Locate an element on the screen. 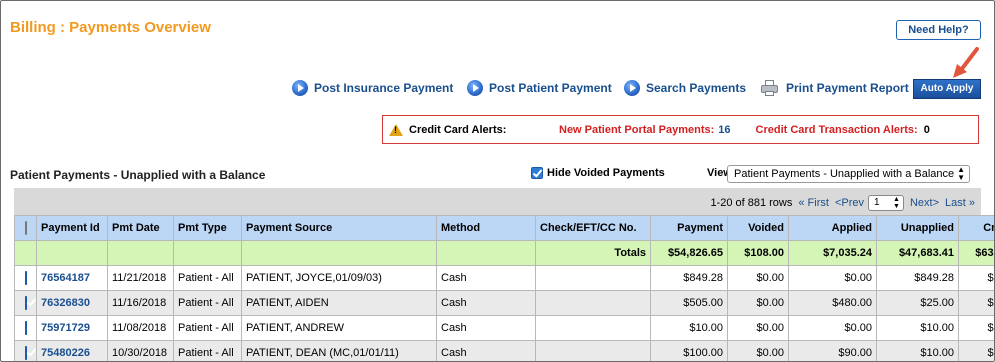 Image resolution: width=995 pixels, height=362 pixels. print-payment-report-label: Print Payment Report is located at coordinates (847, 88).